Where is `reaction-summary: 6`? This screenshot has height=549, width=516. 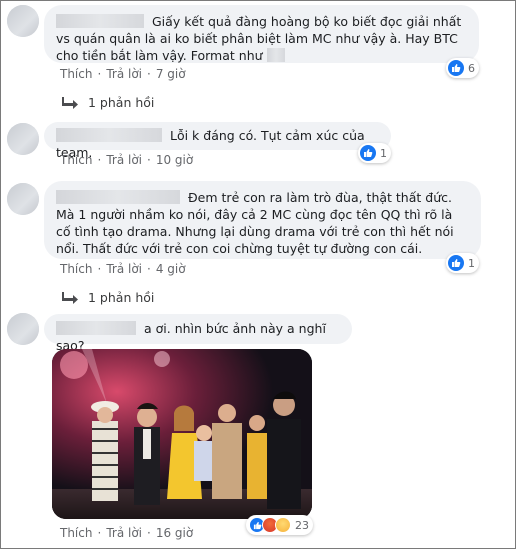
reaction-summary: 6 is located at coordinates (462, 68).